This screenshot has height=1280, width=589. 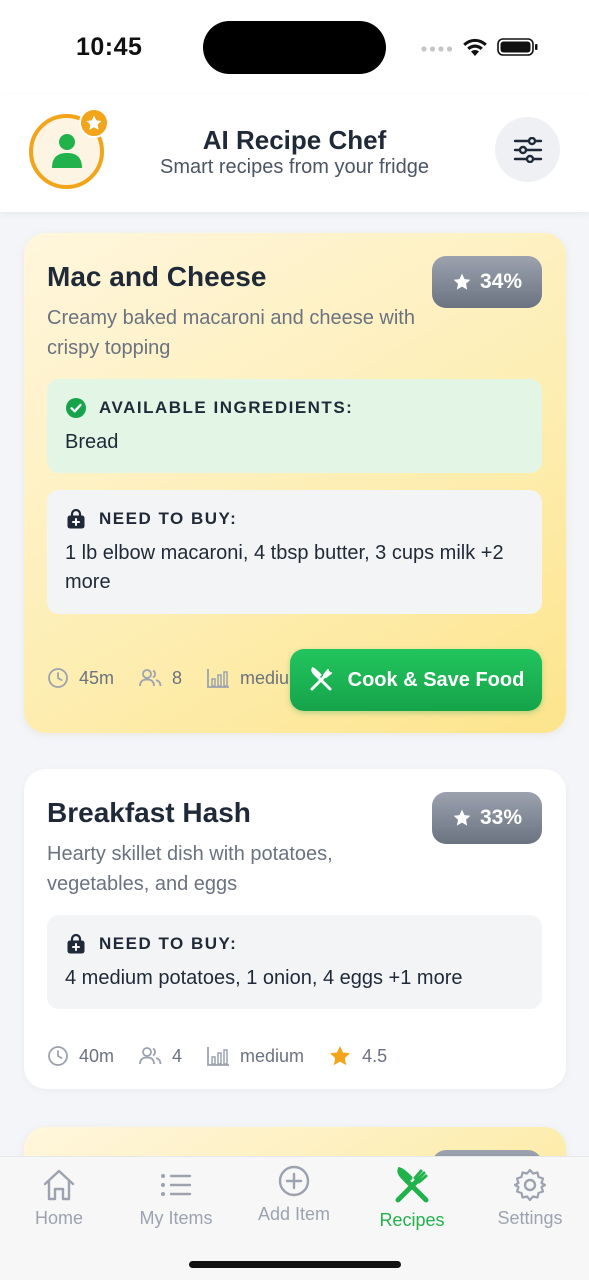 I want to click on status-bar: 10:45, so click(x=294, y=47).